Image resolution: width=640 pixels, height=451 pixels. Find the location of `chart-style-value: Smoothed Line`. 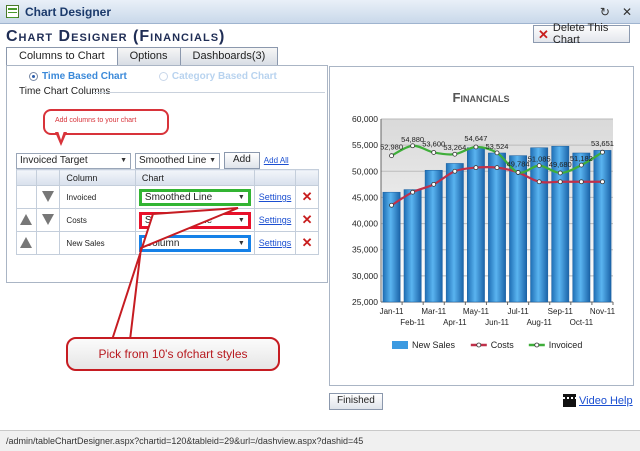

chart-style-value: Smoothed Line is located at coordinates (173, 160).